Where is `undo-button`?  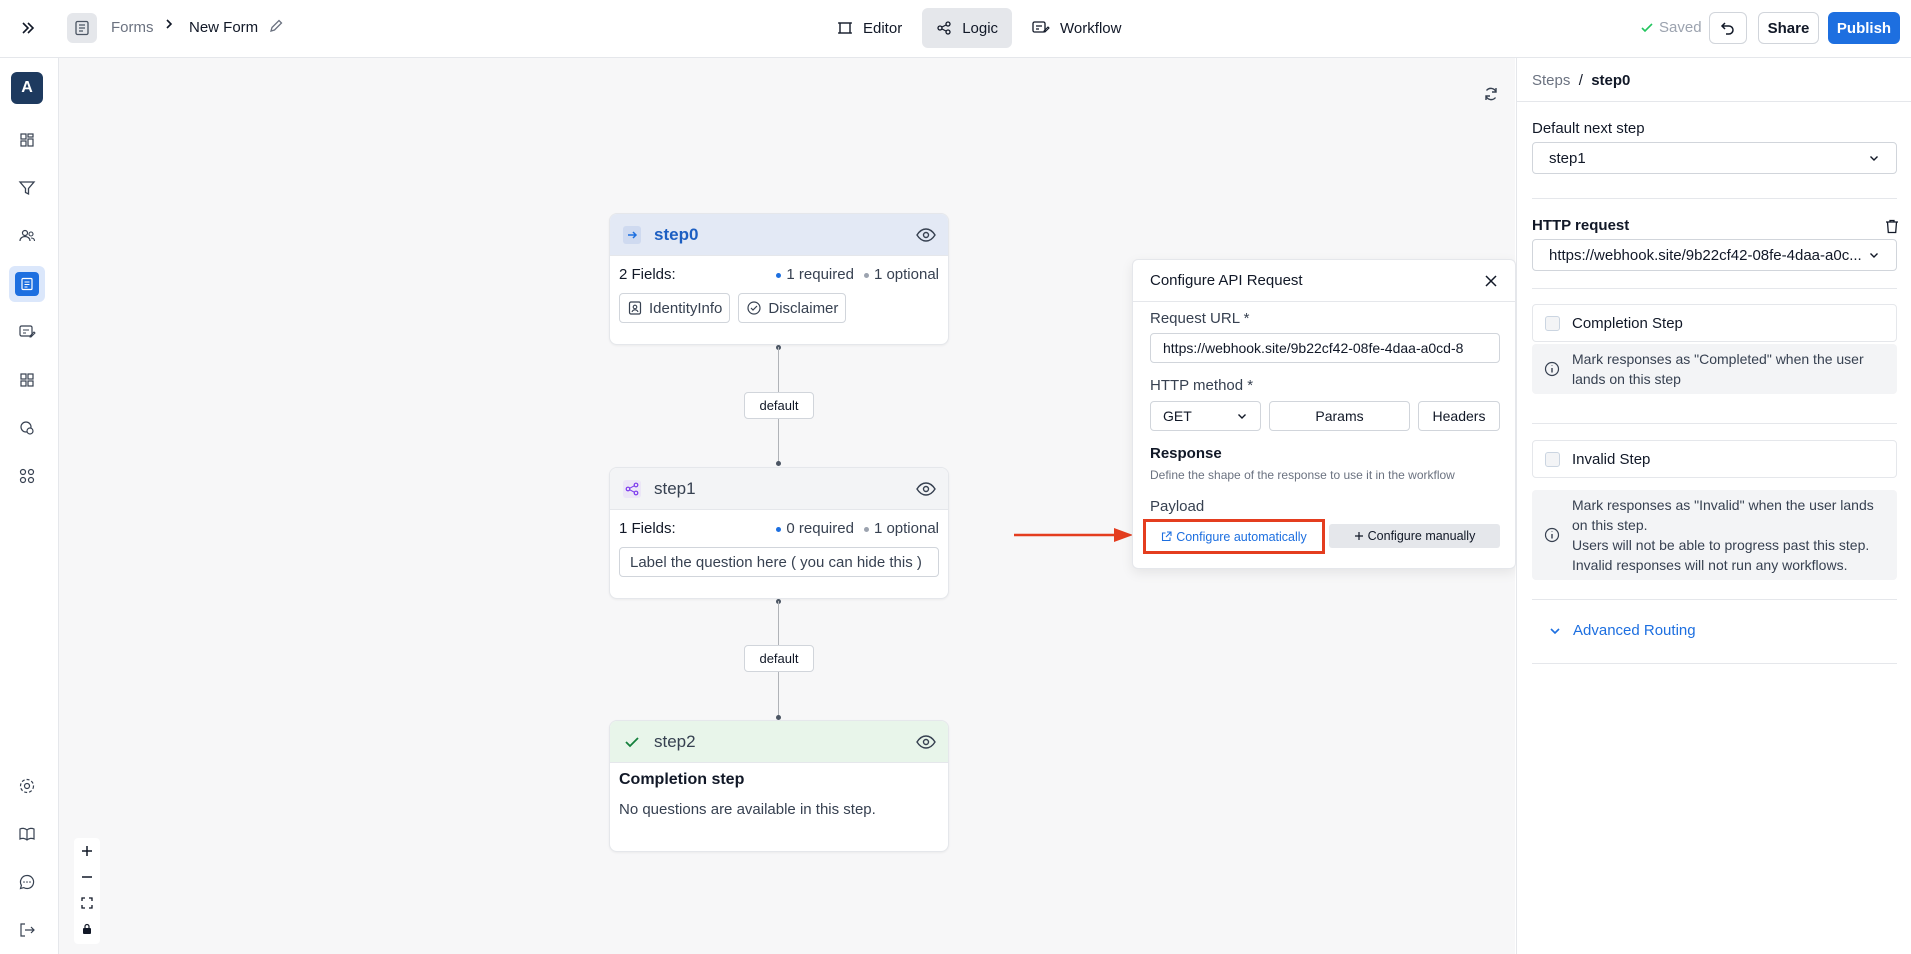 undo-button is located at coordinates (1728, 28).